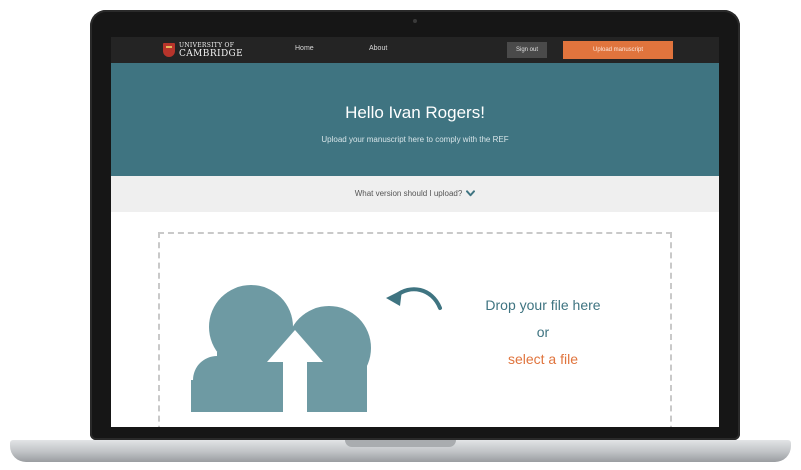  Describe the element at coordinates (400, 451) in the screenshot. I see `laptop-base` at that location.